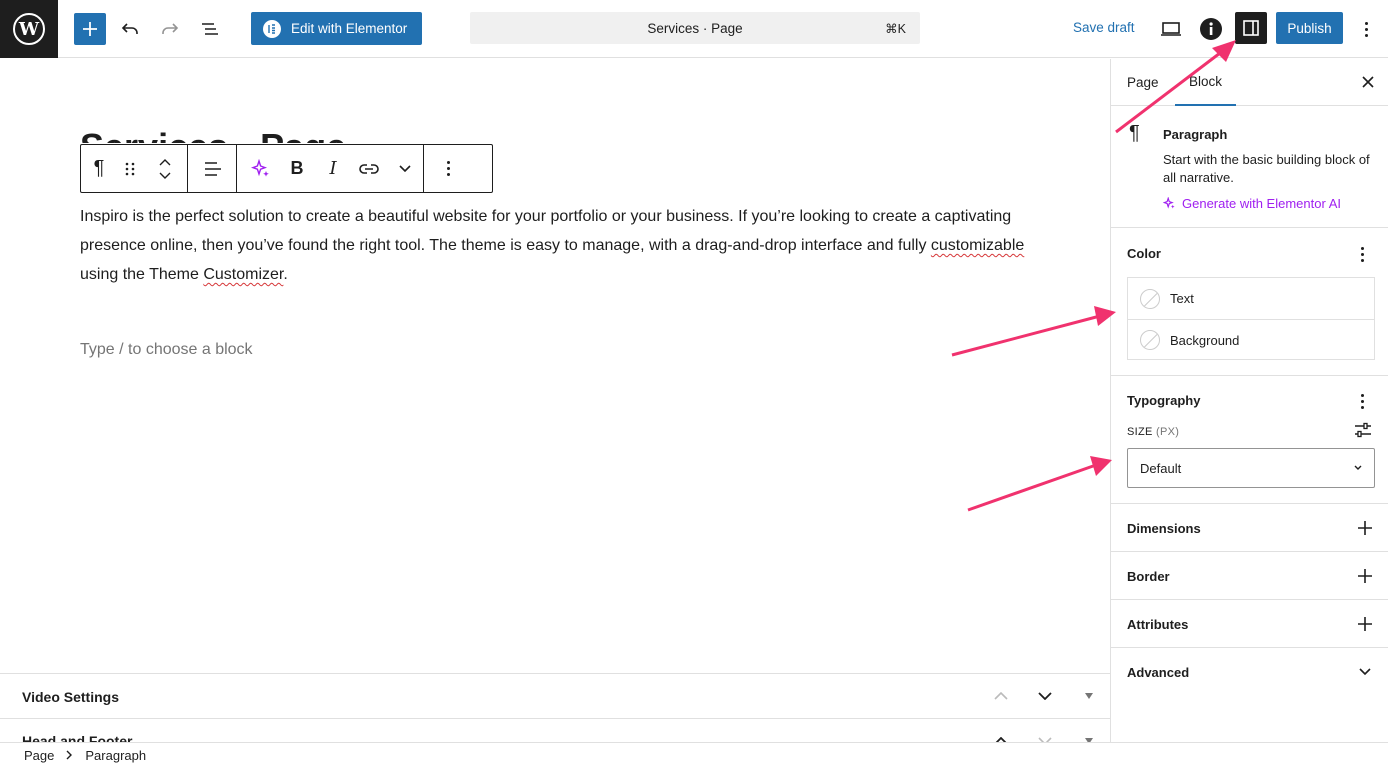 The image size is (1388, 767). I want to click on typography-options-button, so click(1362, 401).